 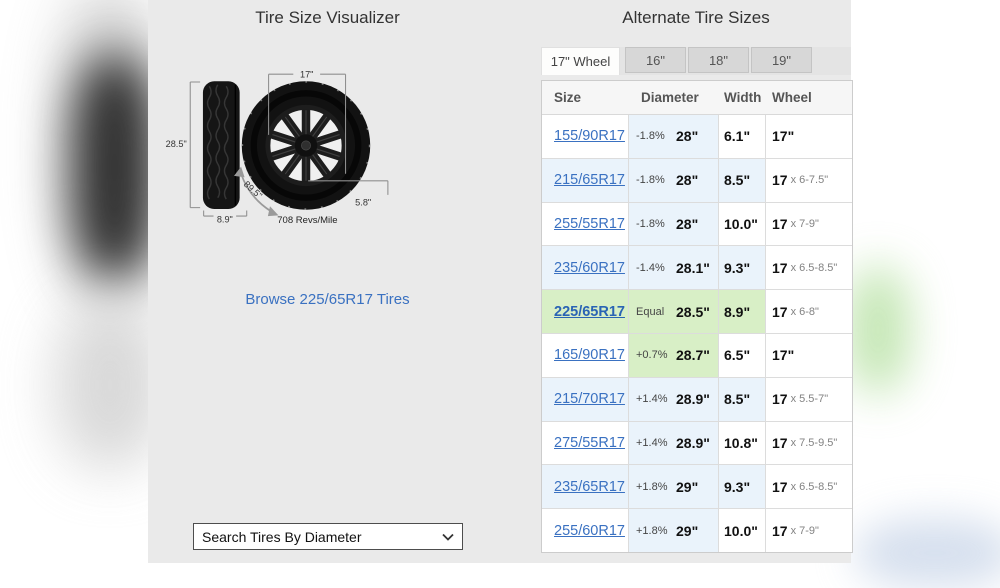 What do you see at coordinates (741, 442) in the screenshot?
I see `width-value: 10.8"` at bounding box center [741, 442].